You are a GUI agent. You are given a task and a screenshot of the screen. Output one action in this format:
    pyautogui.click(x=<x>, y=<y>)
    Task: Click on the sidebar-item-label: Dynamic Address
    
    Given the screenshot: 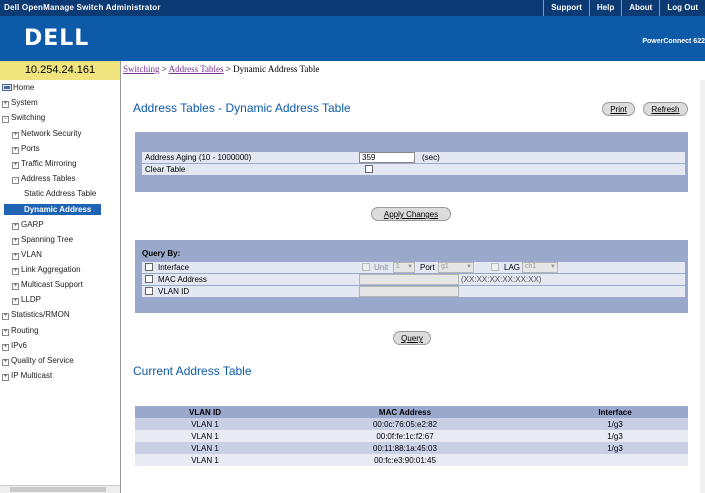 What is the action you would take?
    pyautogui.click(x=58, y=209)
    